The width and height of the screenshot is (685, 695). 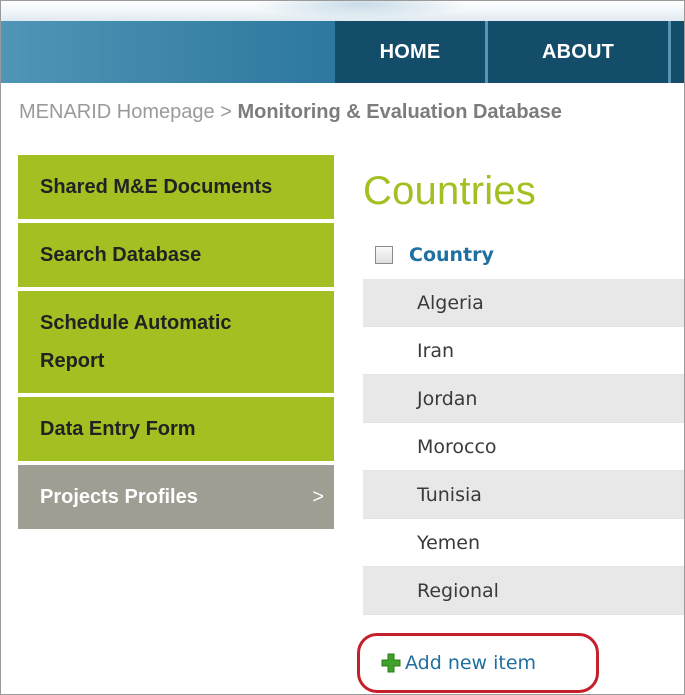 I want to click on sidebar-item-label: Shared M&E Documents, so click(x=156, y=186).